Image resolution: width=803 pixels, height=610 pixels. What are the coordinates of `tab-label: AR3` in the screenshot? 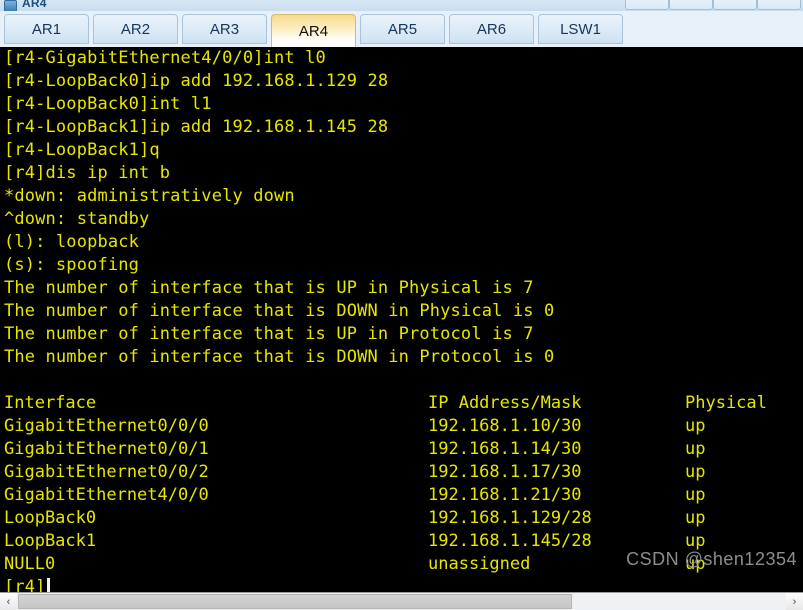 It's located at (224, 29).